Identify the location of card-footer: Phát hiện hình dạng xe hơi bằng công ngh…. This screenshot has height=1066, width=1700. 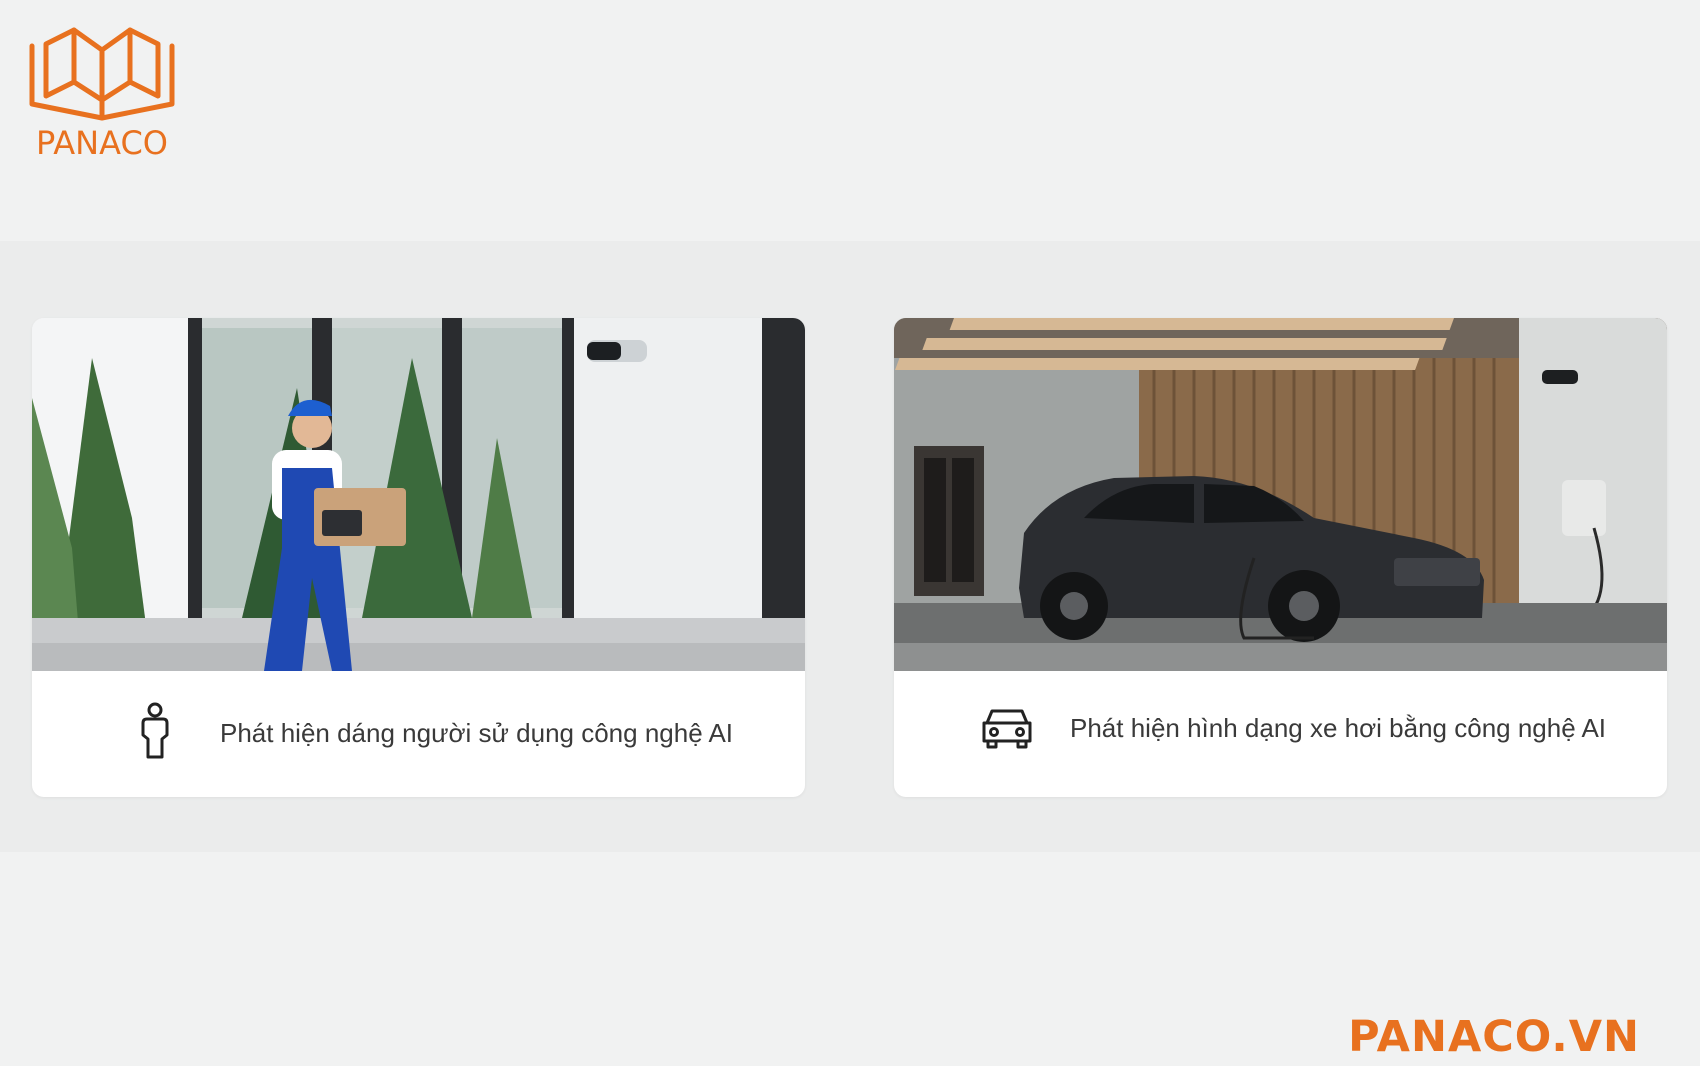
(1280, 734).